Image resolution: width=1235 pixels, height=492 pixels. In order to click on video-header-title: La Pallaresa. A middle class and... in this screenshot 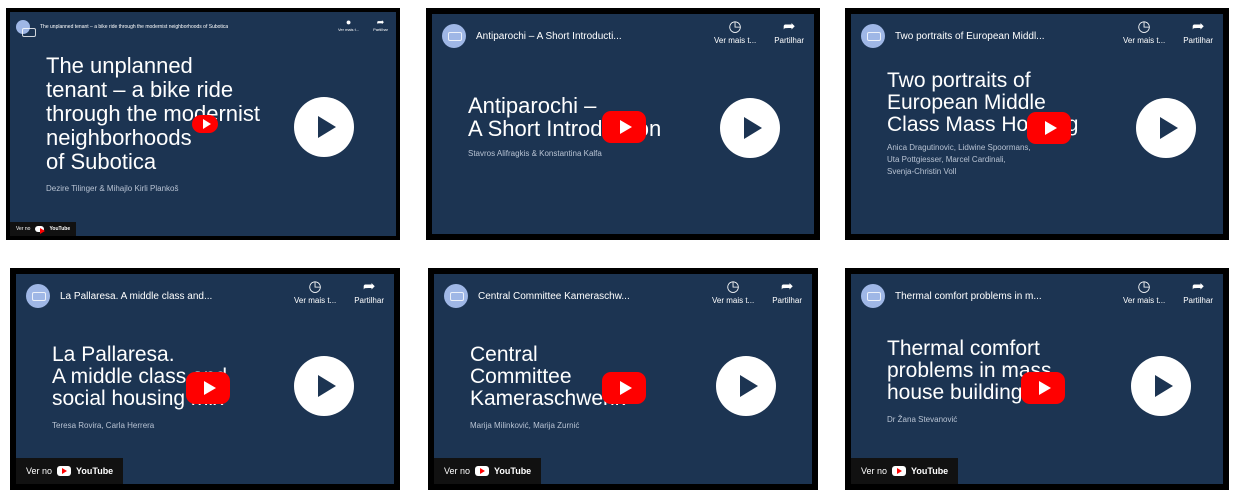, I will do `click(136, 296)`.